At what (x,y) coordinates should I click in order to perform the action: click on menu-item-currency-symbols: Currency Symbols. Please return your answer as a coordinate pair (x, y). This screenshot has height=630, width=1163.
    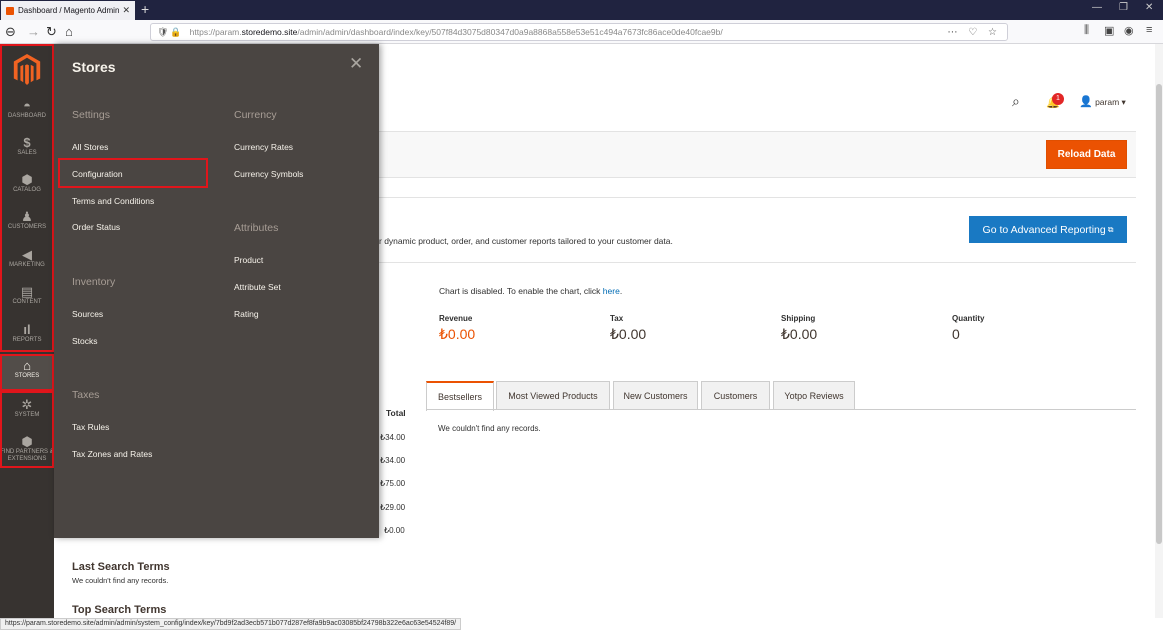
    Looking at the image, I should click on (268, 174).